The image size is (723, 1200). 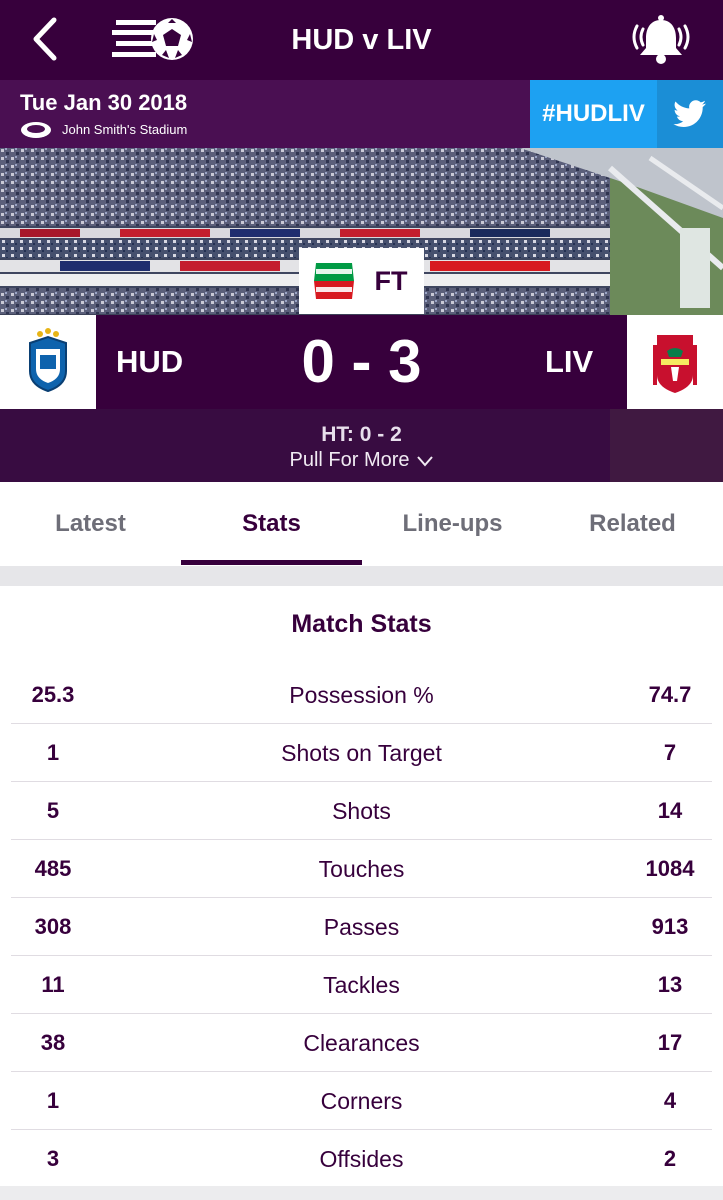 I want to click on home-stat-value: 5, so click(x=53, y=810).